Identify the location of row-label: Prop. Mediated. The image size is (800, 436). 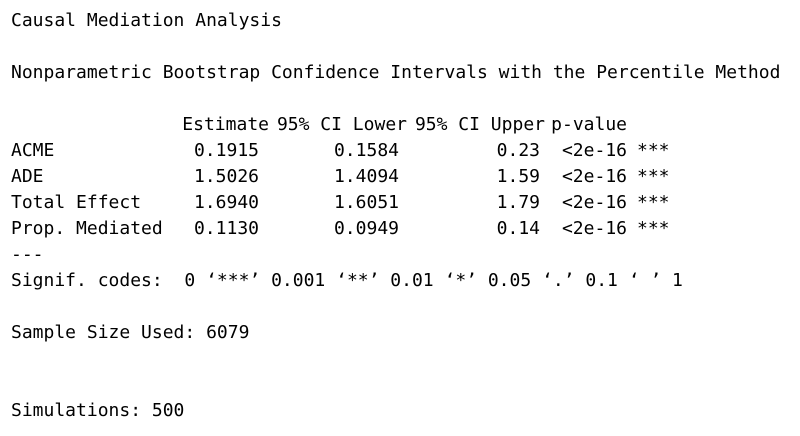
(87, 228).